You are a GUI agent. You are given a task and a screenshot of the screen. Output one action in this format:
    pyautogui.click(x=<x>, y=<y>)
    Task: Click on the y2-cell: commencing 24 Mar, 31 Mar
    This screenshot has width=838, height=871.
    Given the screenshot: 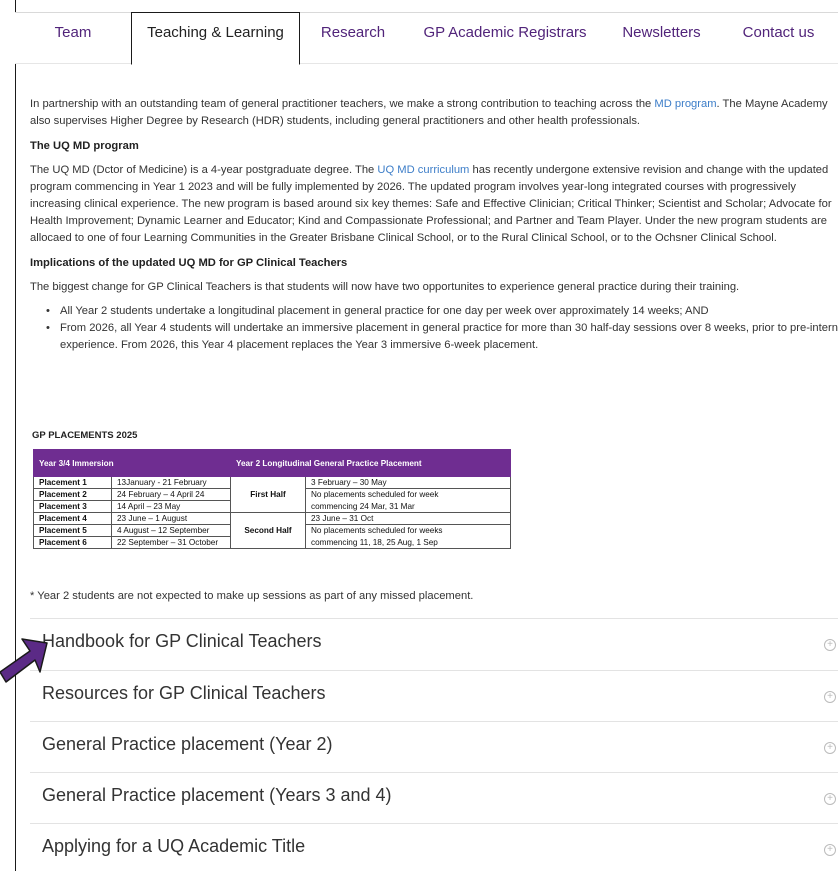 What is the action you would take?
    pyautogui.click(x=408, y=506)
    